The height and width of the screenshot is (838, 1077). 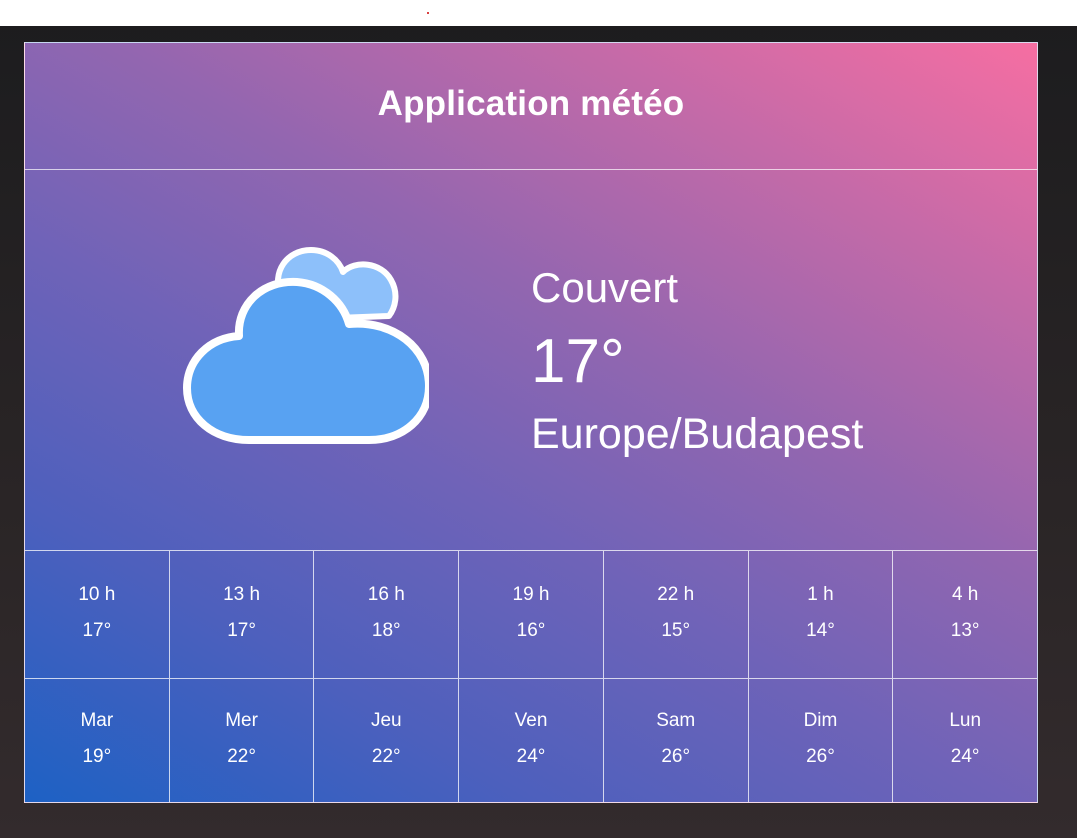 I want to click on hour-label: 16 h, so click(x=386, y=594).